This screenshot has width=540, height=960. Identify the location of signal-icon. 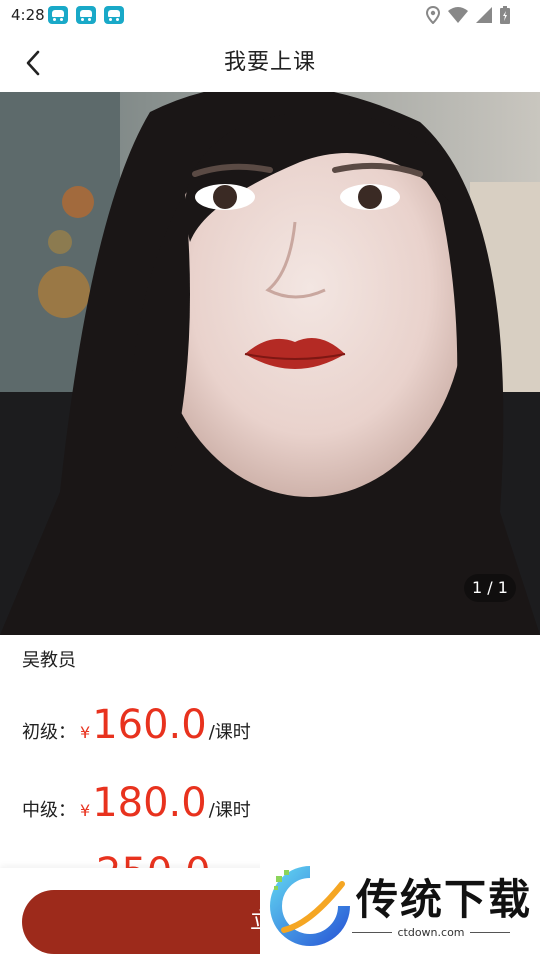
(484, 15).